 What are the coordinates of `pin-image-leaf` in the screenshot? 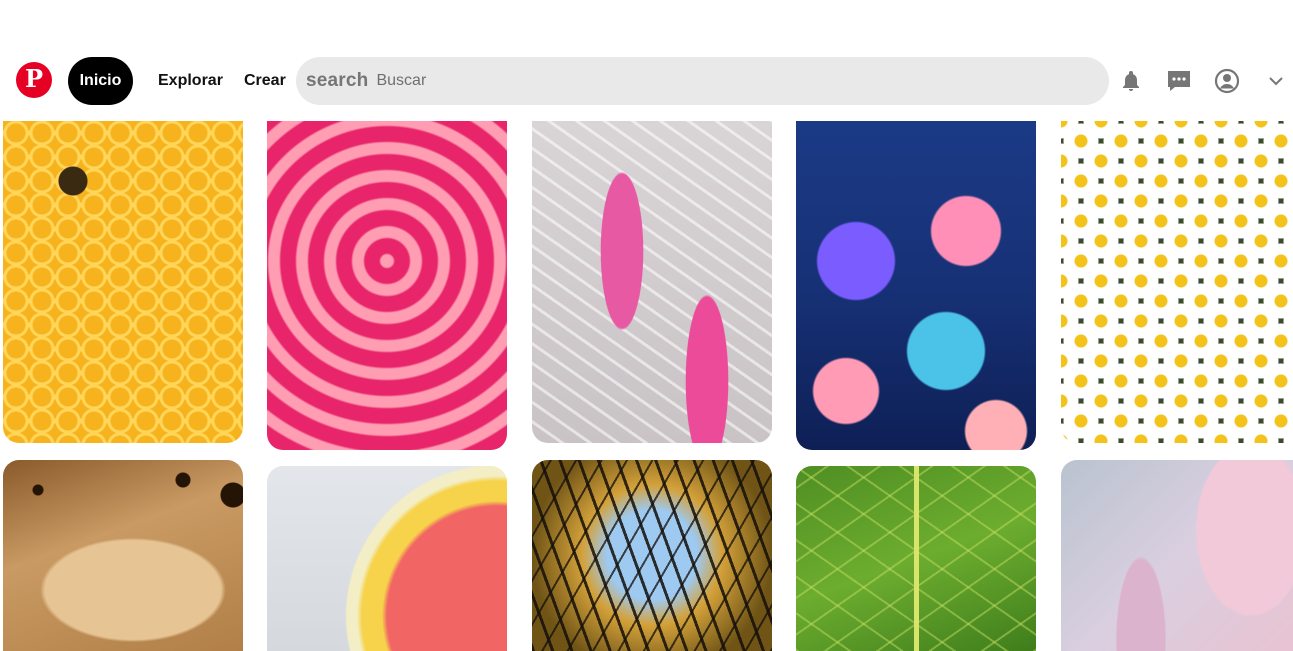 It's located at (916, 558).